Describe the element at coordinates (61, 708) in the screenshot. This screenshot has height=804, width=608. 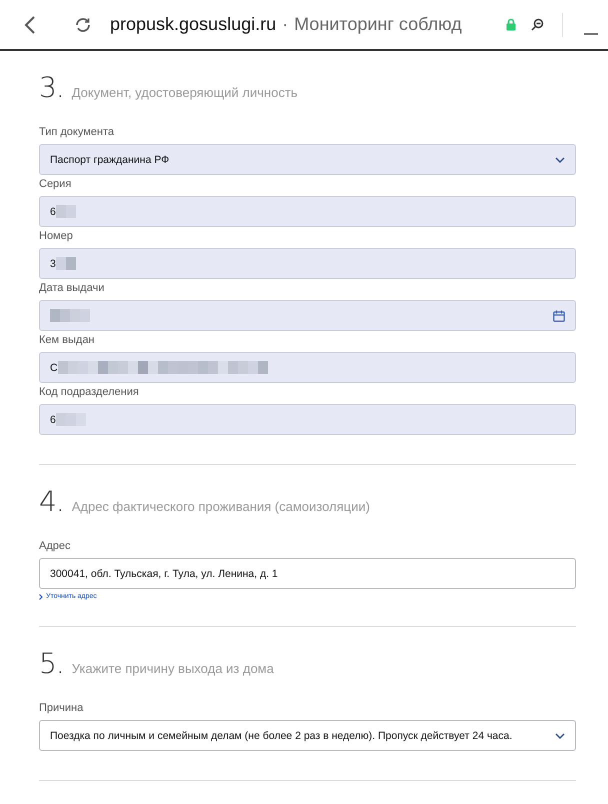
I see `field-label: Причина` at that location.